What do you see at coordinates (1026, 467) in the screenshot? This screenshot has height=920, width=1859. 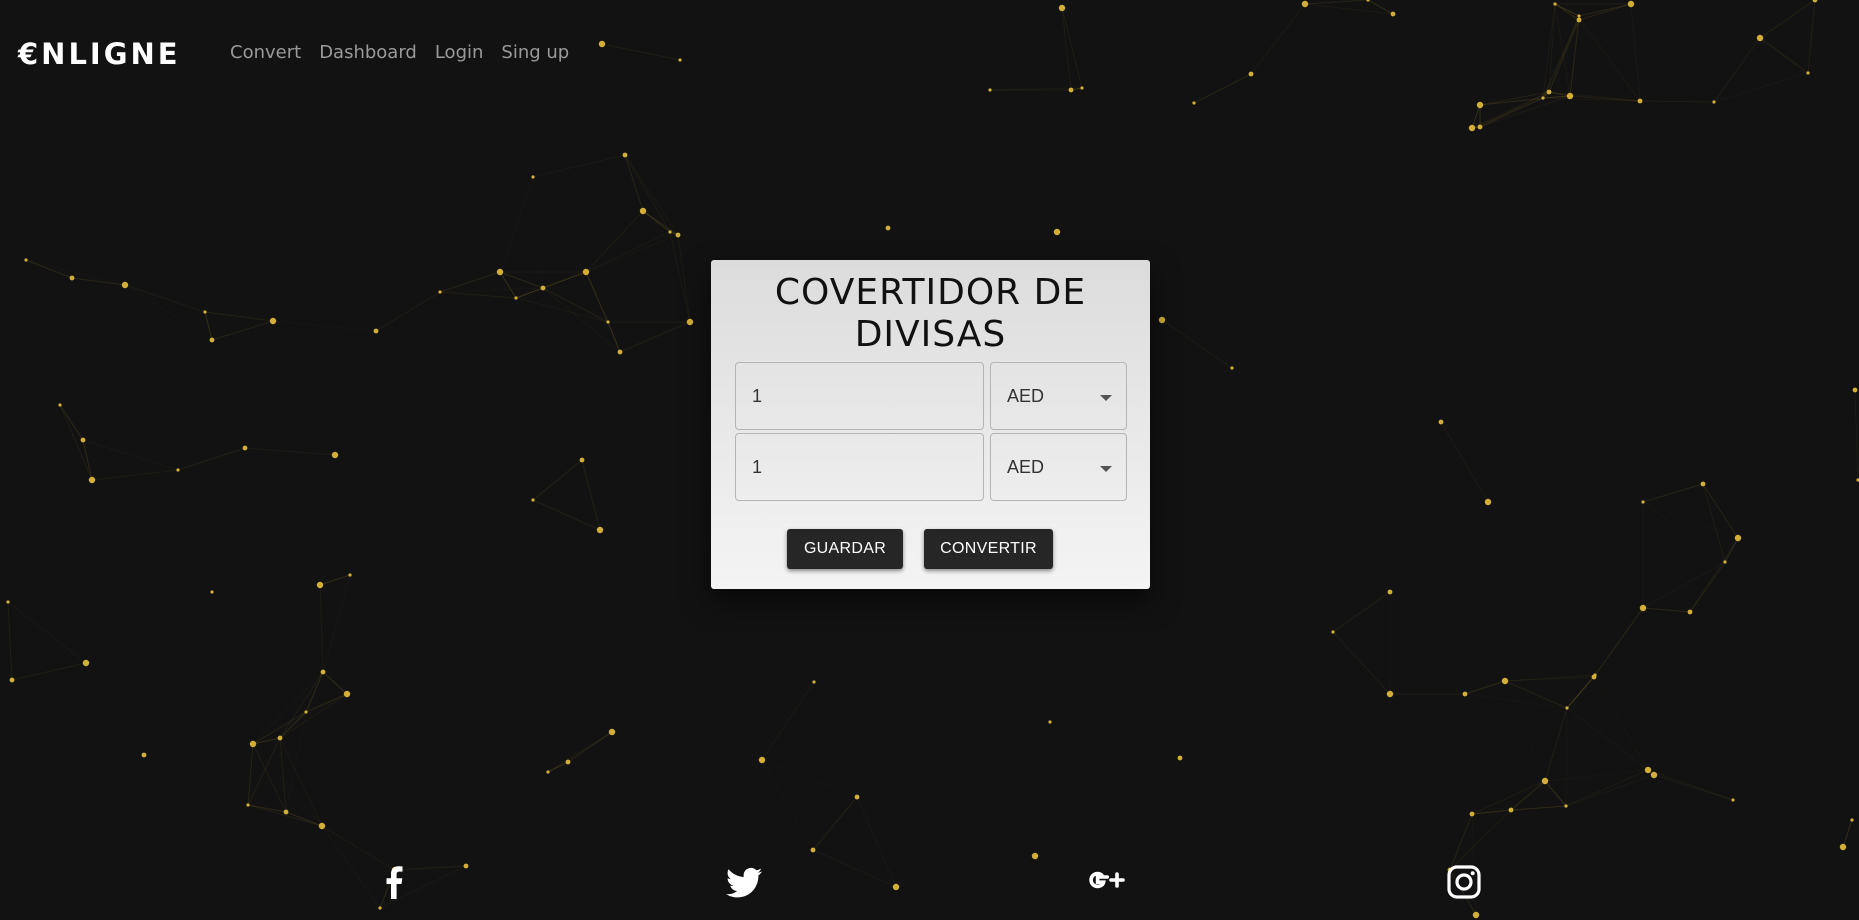 I see `to-currency-value: AED` at bounding box center [1026, 467].